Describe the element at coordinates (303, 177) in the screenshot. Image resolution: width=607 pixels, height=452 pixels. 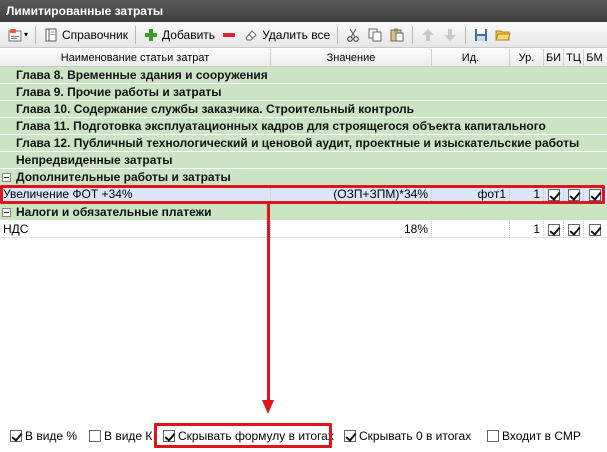
I see `group-row-additional: Дополнительные работы и затраты` at that location.